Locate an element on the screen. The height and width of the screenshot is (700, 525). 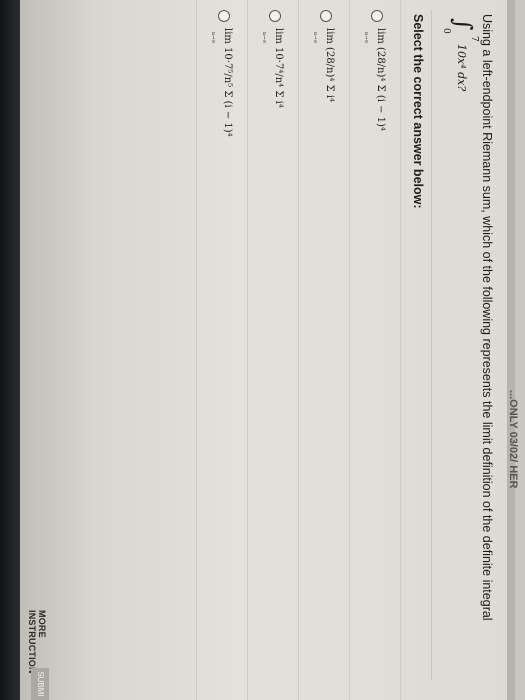
divider is located at coordinates (431, 345).